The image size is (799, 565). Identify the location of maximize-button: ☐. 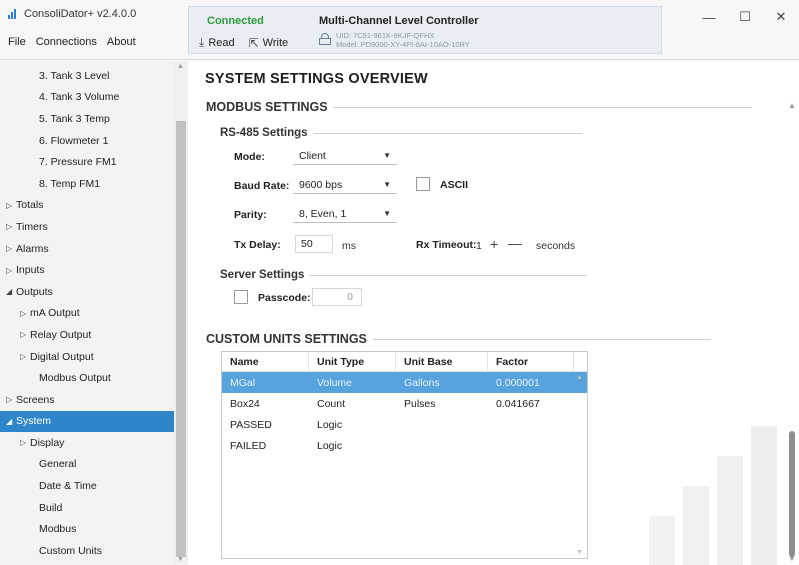
(745, 17).